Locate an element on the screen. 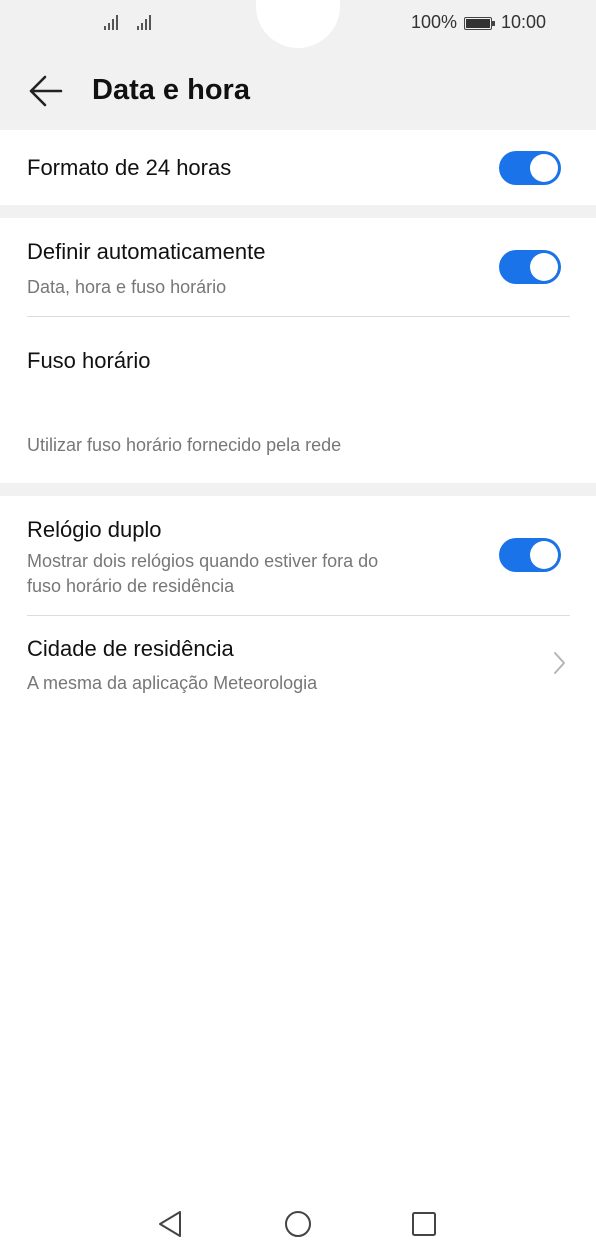 This screenshot has height=1260, width=596. toggle-24h-format is located at coordinates (530, 168).